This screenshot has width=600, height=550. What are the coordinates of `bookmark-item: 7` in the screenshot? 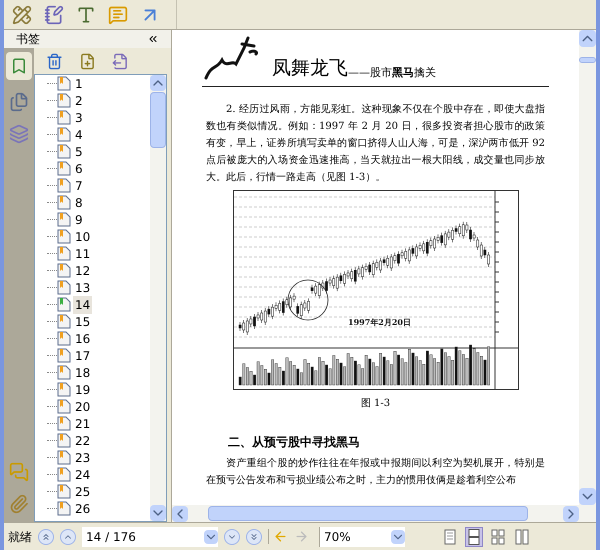 It's located at (79, 185).